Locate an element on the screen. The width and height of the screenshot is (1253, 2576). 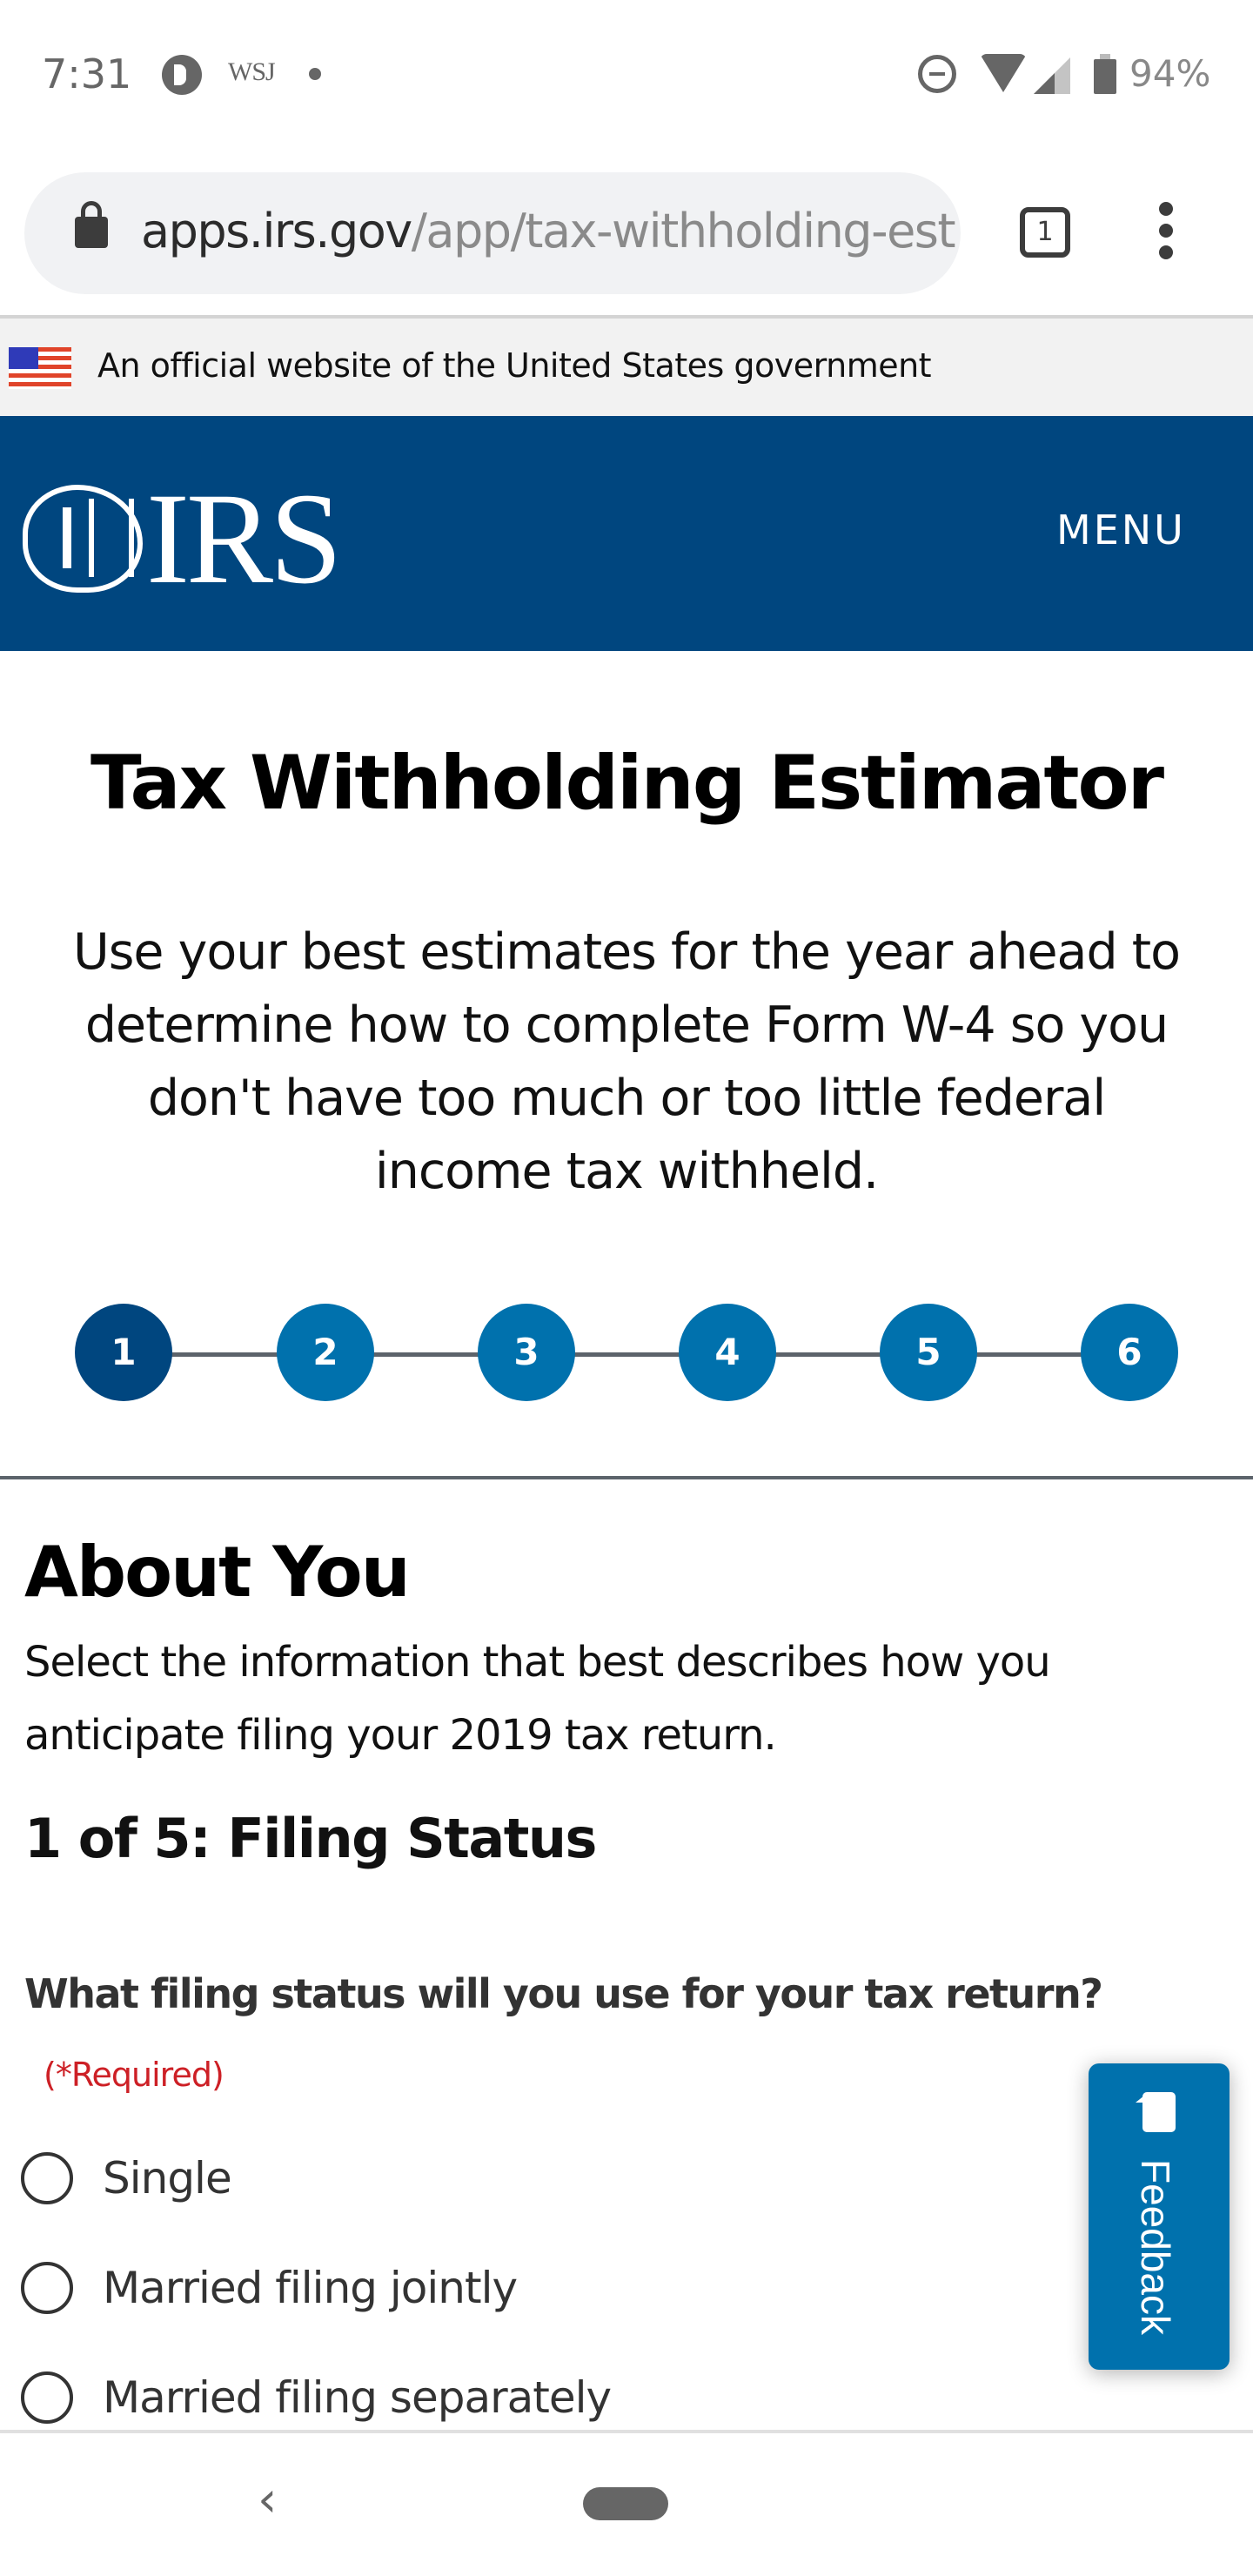
irs-wordmark: IRS is located at coordinates (244, 538).